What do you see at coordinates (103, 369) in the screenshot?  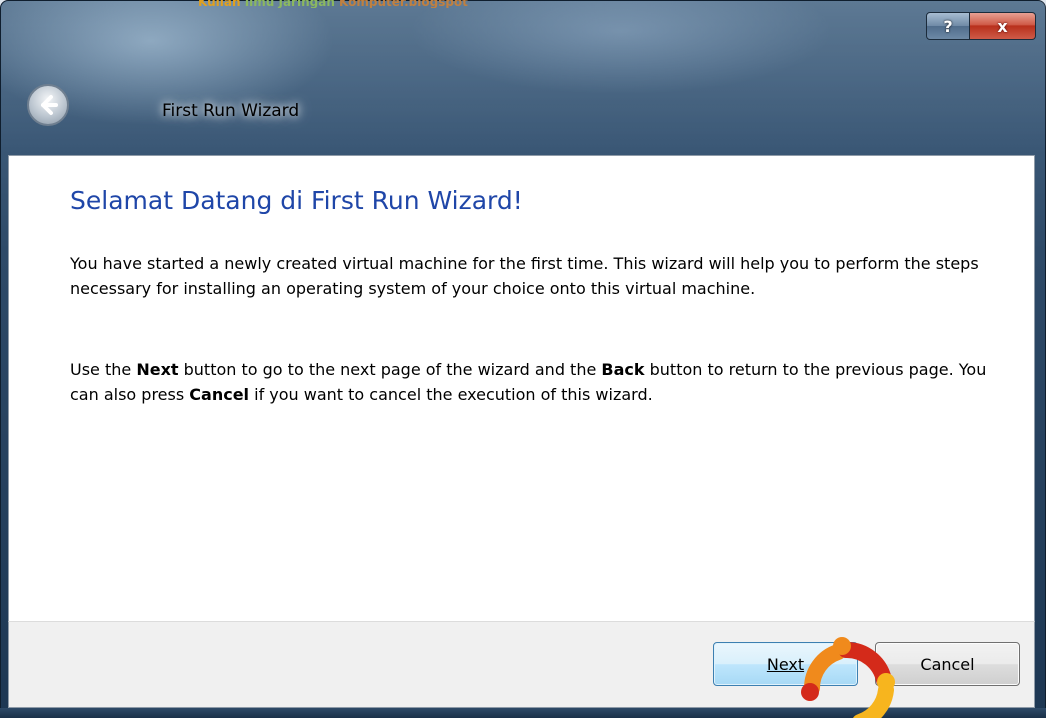 I see `instructions-text: Use the` at bounding box center [103, 369].